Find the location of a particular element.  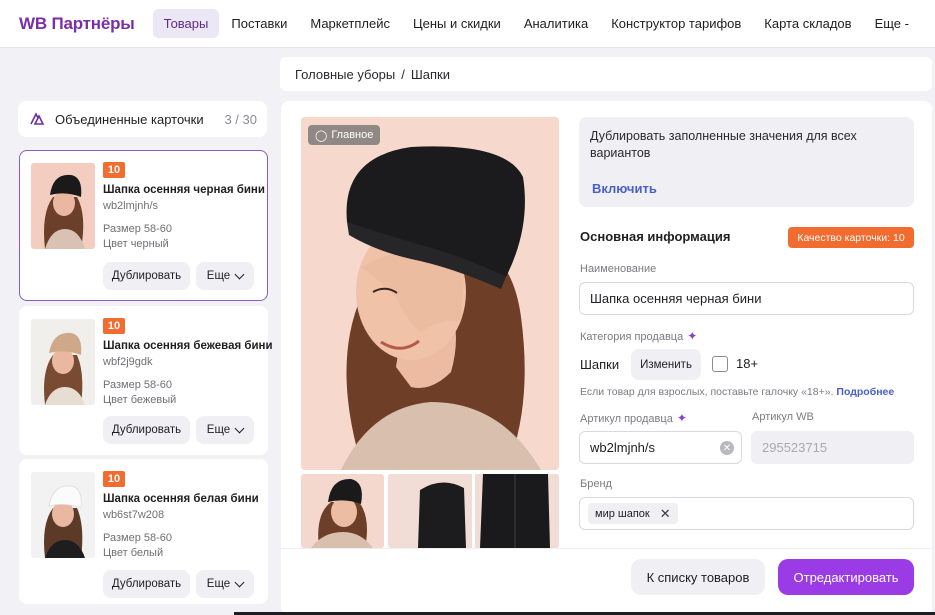

nav-item-analytics: Аналитика is located at coordinates (556, 23).